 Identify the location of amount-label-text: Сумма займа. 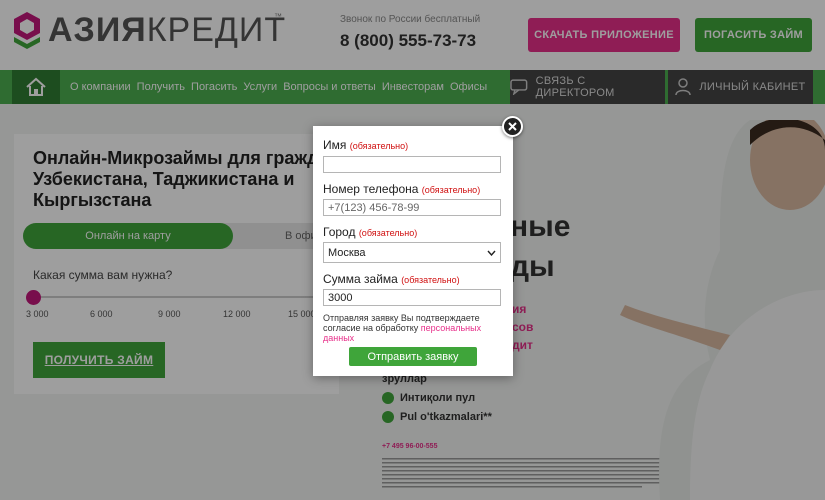
(360, 279).